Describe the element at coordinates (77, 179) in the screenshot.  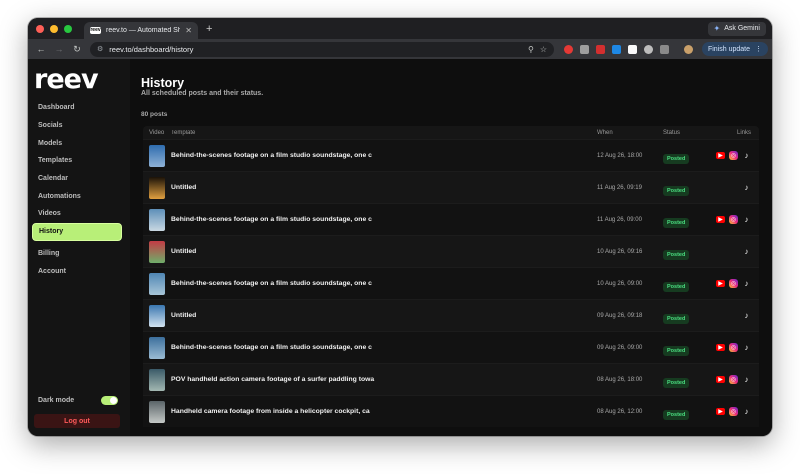
I see `sidebar-item-calendar: Calendar` at that location.